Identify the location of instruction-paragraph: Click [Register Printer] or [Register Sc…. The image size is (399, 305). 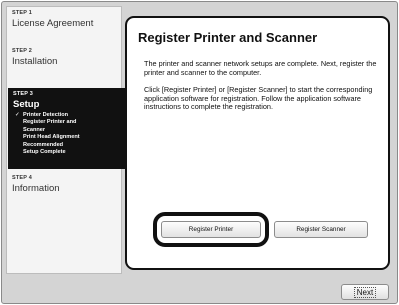
(258, 98).